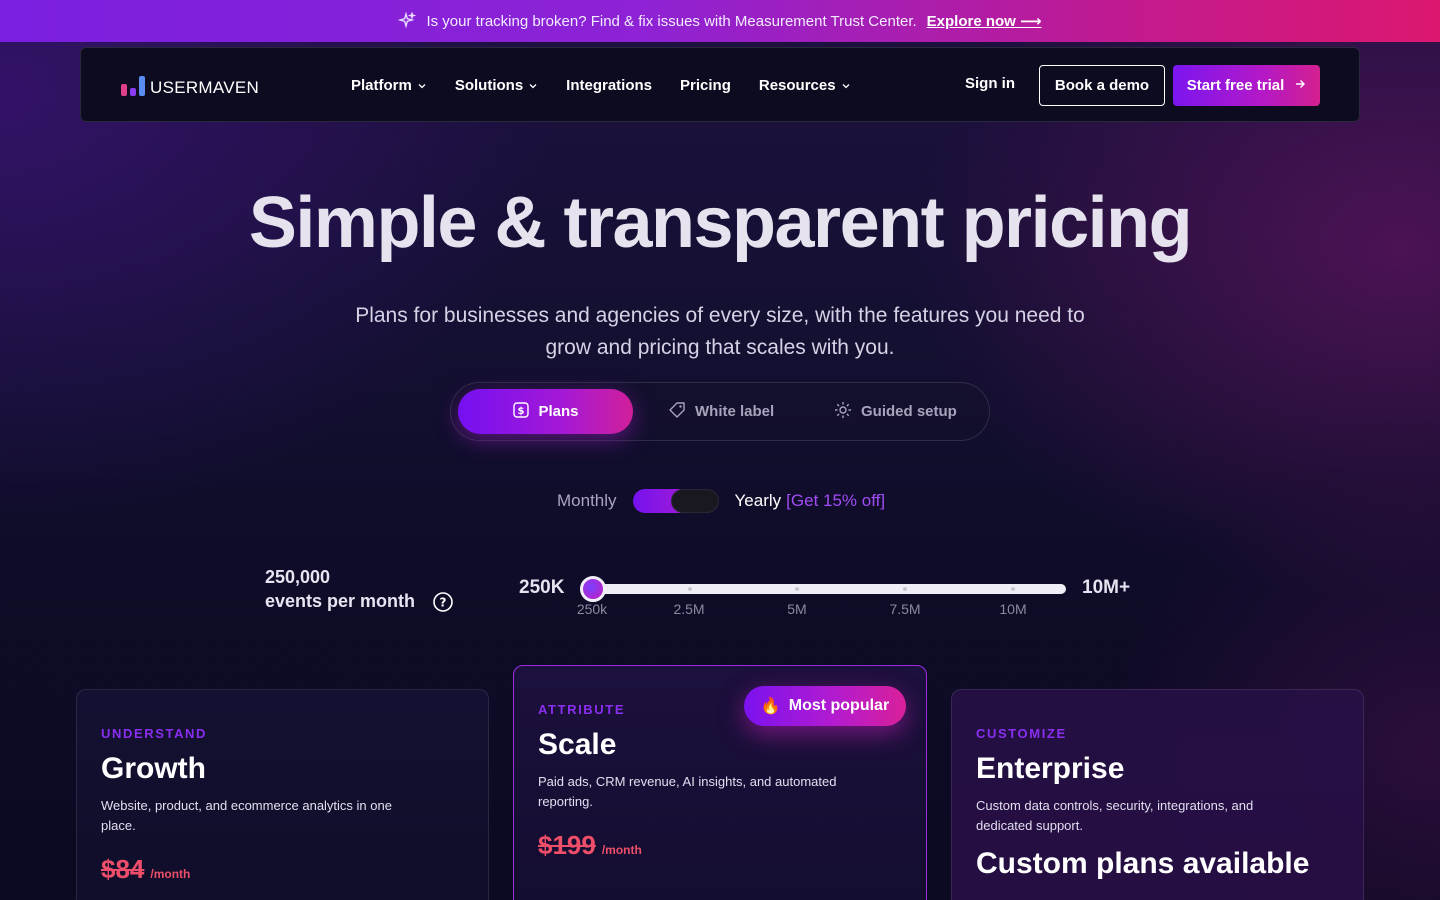 This screenshot has width=1440, height=900. Describe the element at coordinates (133, 85) in the screenshot. I see `logo-bars-icon` at that location.